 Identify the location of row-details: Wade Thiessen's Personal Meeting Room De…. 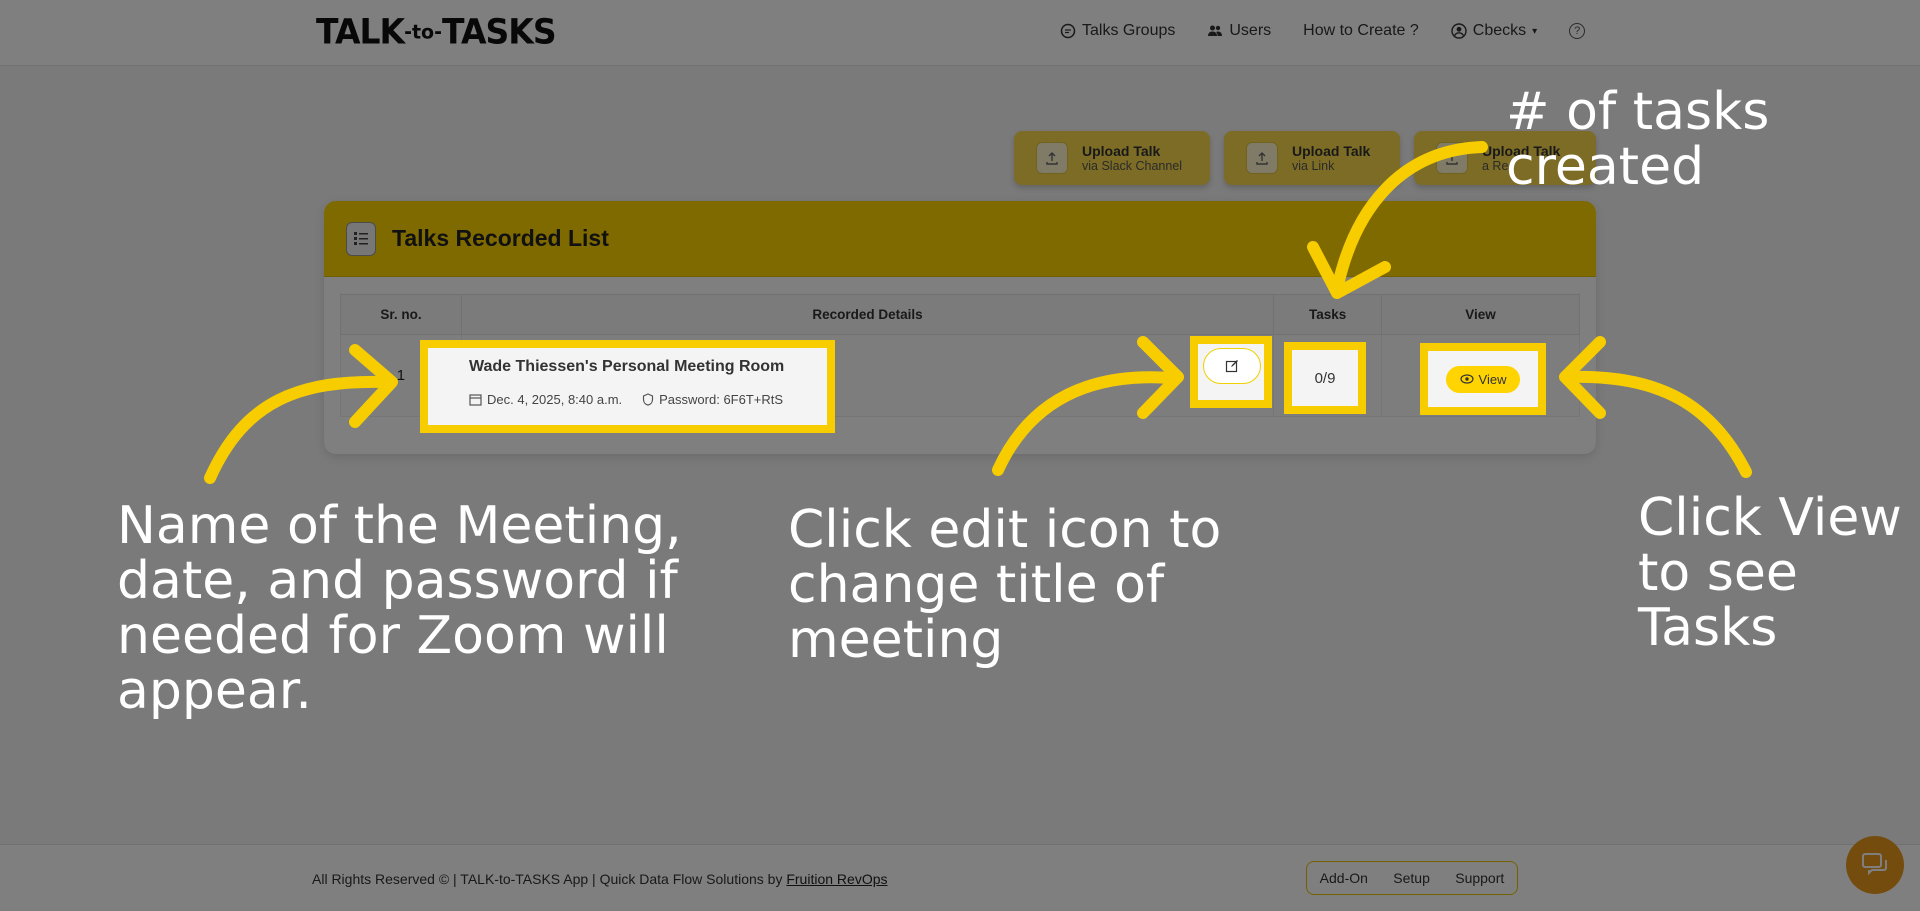
(867, 375).